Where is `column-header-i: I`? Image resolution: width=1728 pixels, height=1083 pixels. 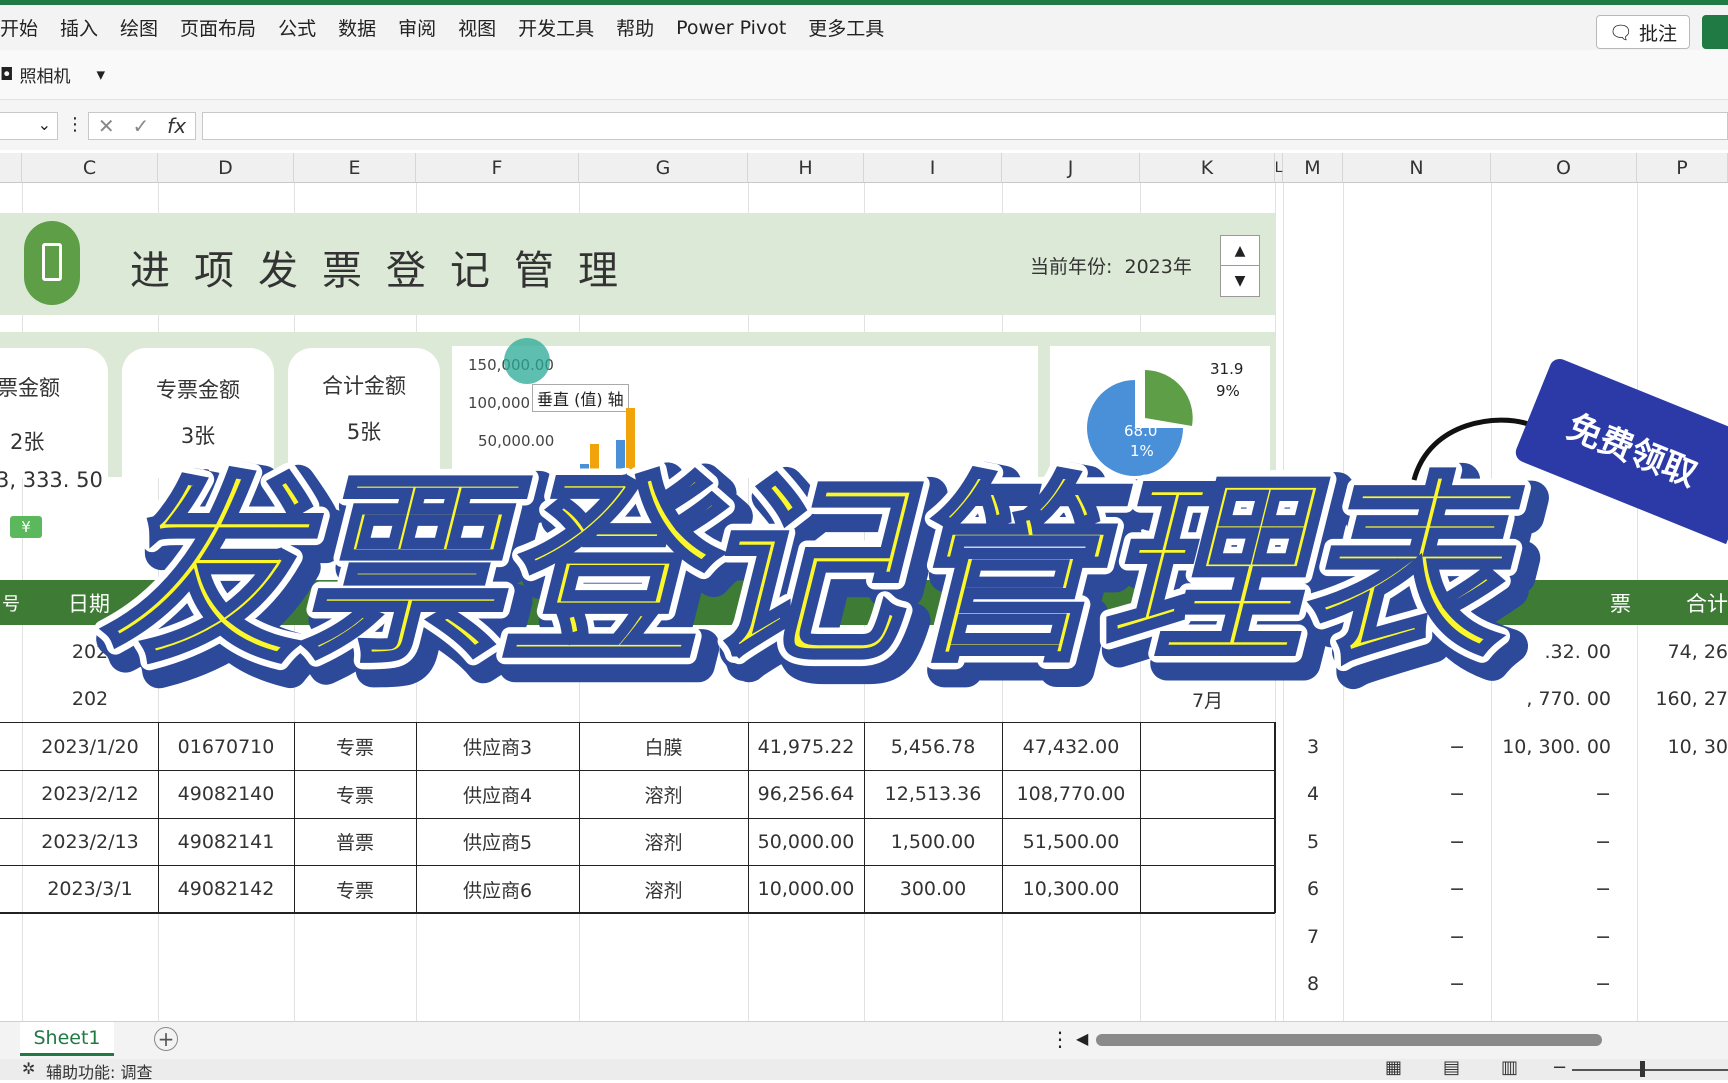
column-header-i: I is located at coordinates (933, 168).